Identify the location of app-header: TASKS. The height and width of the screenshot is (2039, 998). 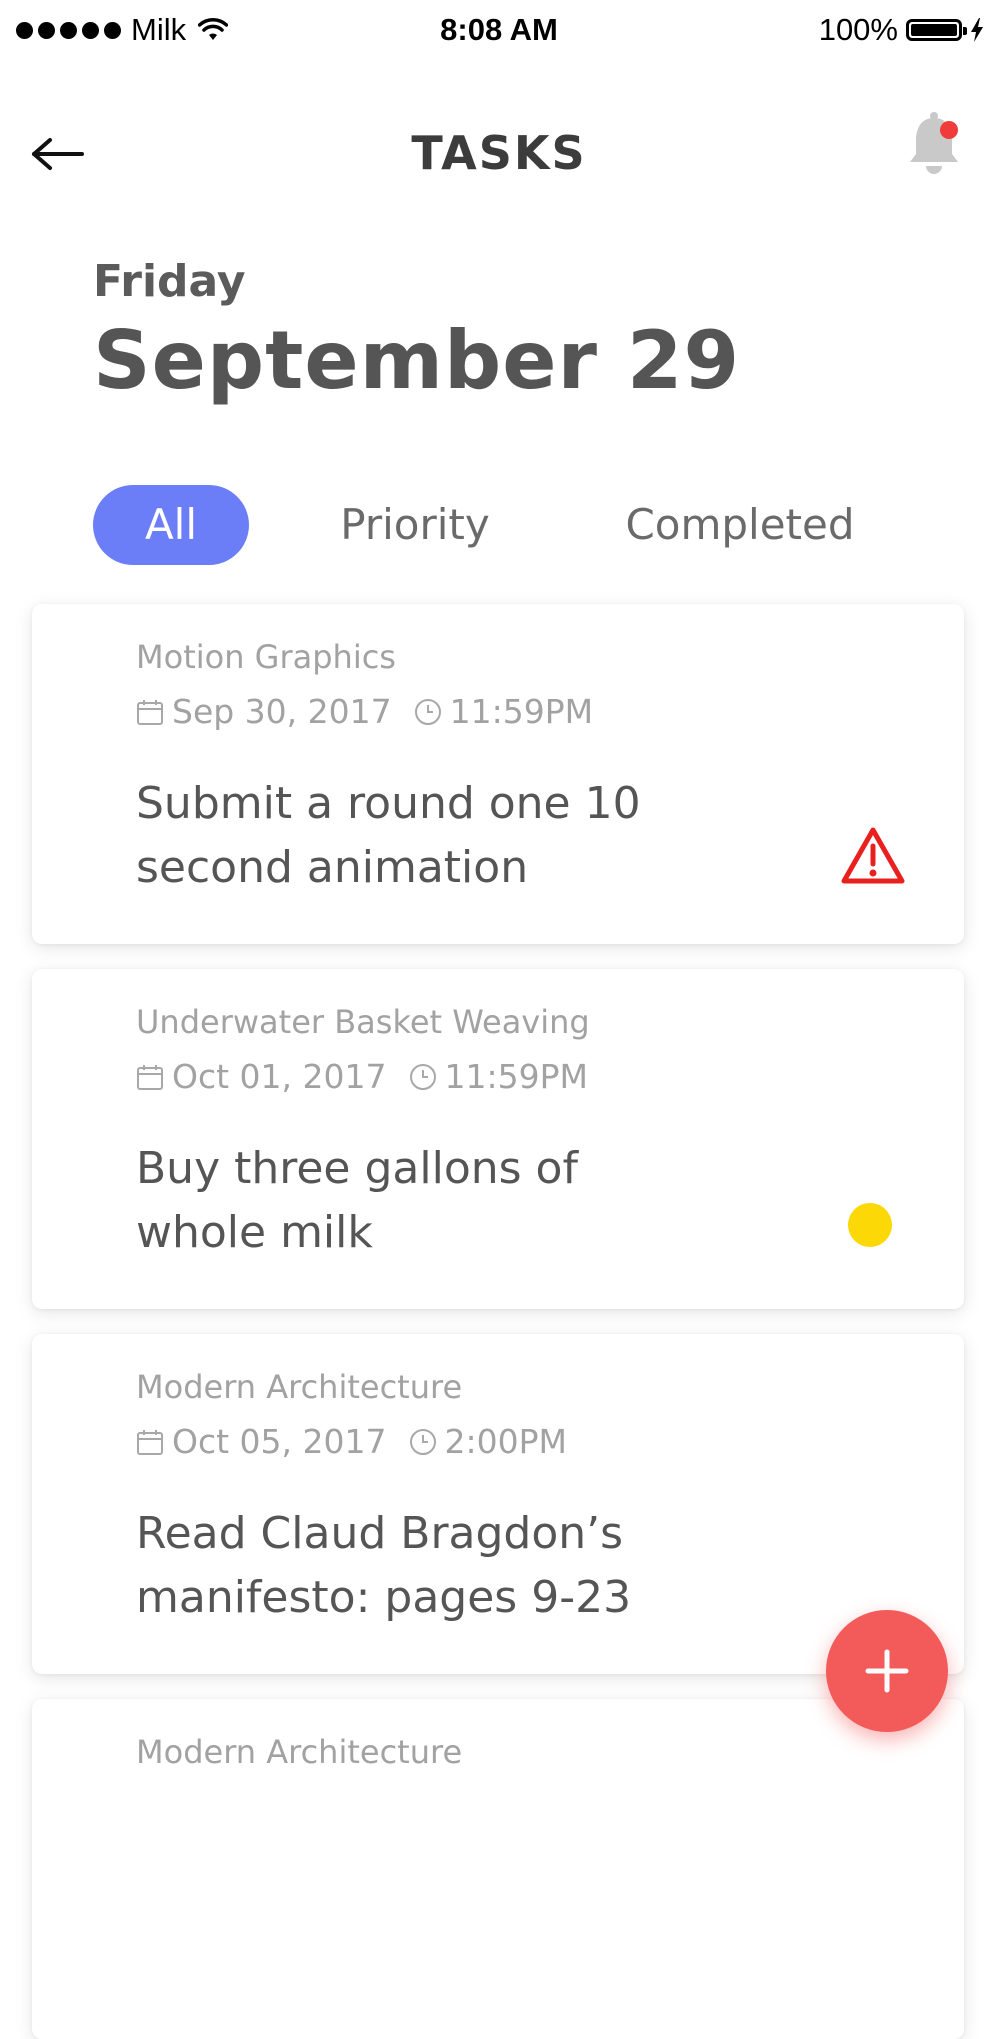
(499, 155).